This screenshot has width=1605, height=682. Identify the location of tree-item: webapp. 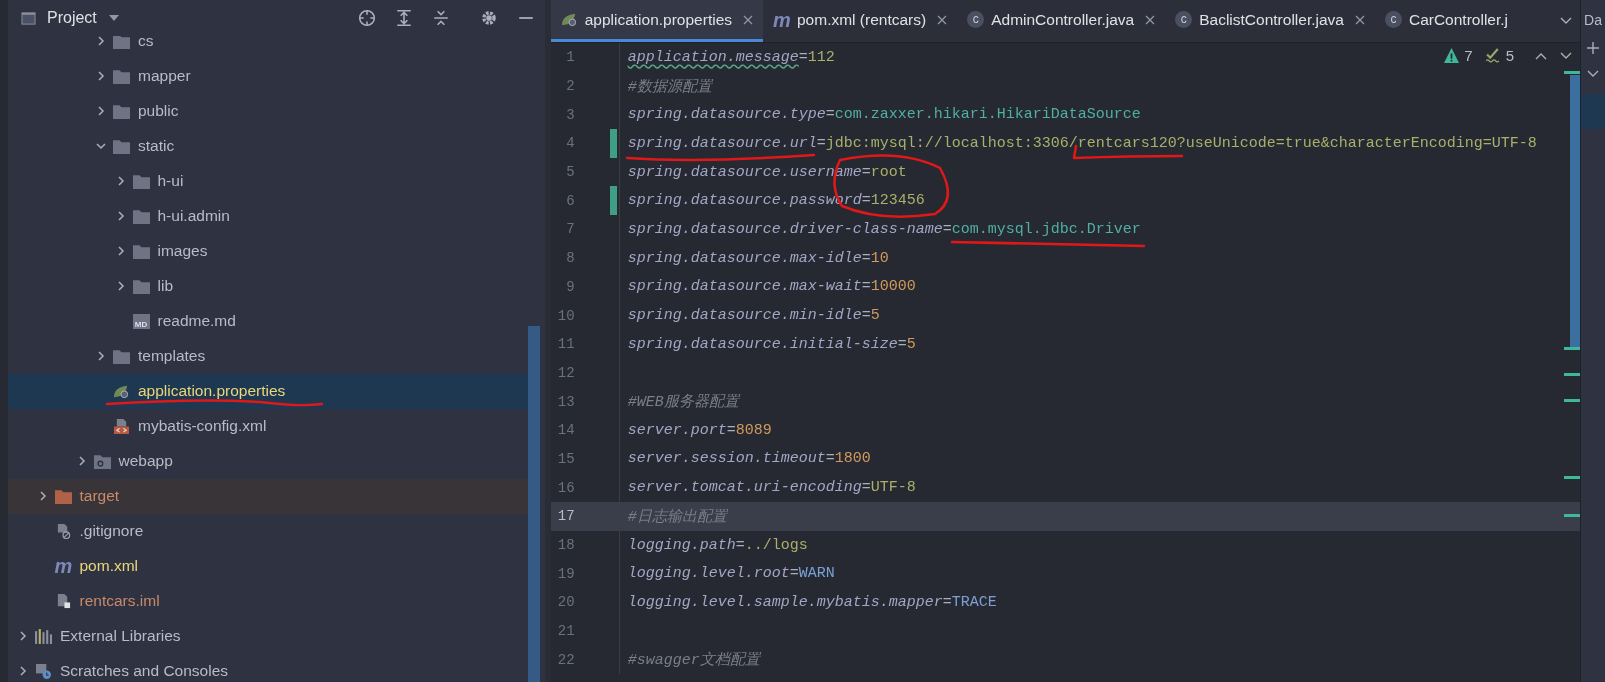
(269, 461).